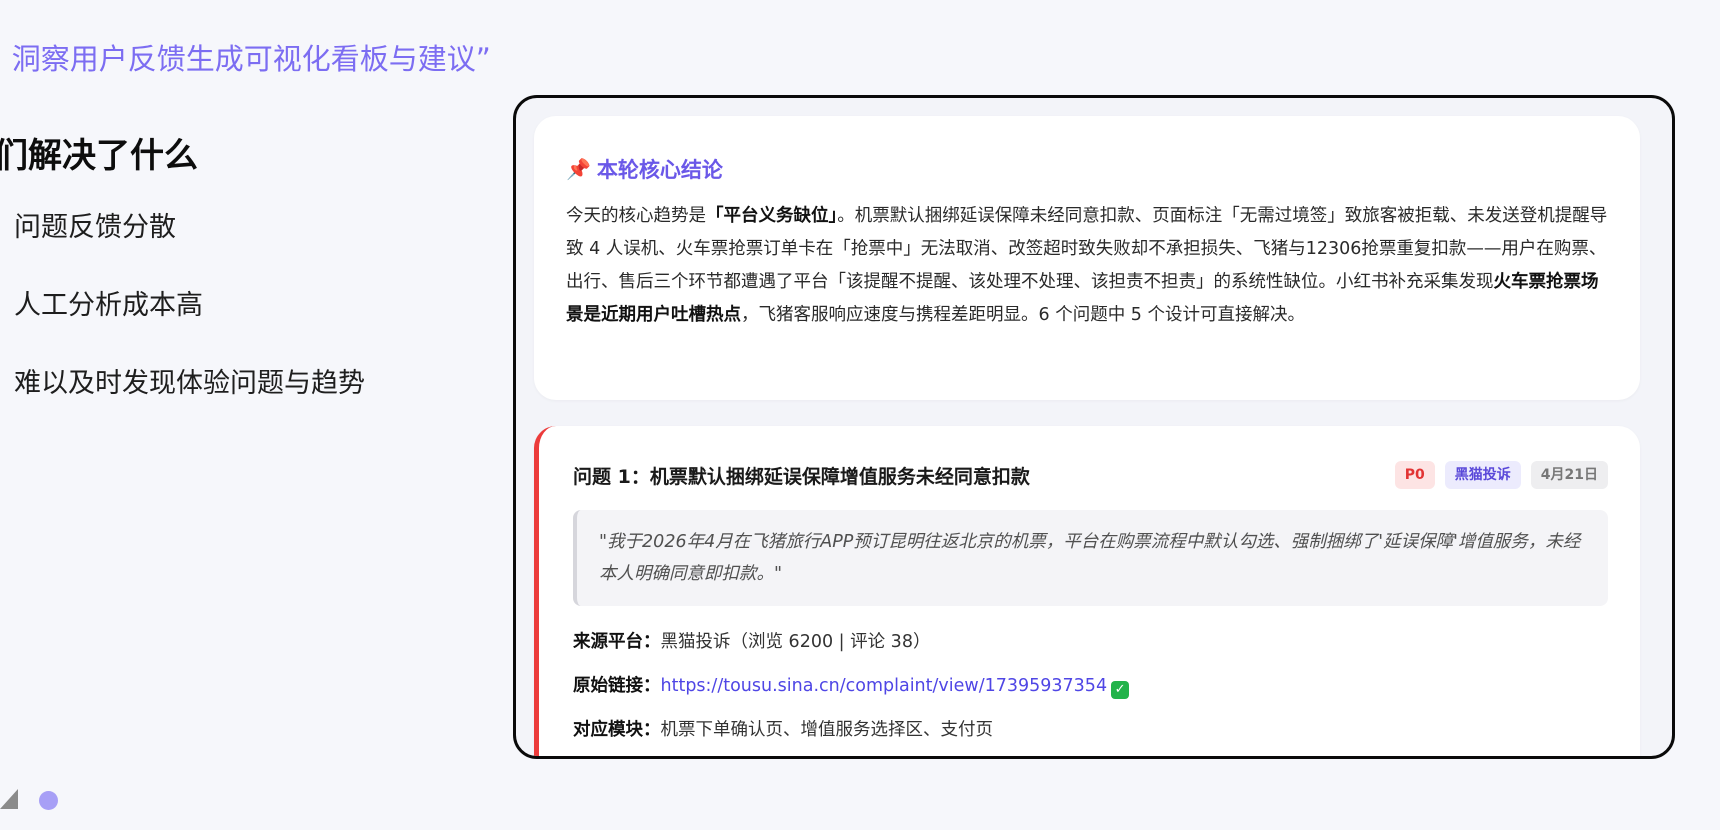 This screenshot has height=830, width=1720. What do you see at coordinates (1090, 730) in the screenshot?
I see `module-row: 对应模块：机票下单确认页、增值服务选择区、支付页` at bounding box center [1090, 730].